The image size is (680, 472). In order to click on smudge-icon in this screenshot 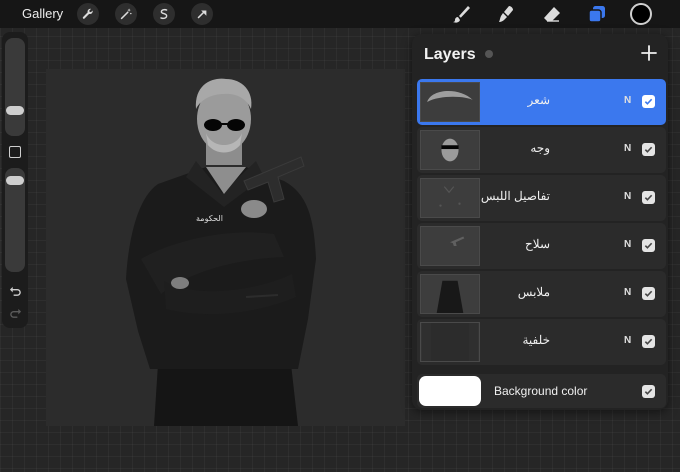, I will do `click(506, 14)`.